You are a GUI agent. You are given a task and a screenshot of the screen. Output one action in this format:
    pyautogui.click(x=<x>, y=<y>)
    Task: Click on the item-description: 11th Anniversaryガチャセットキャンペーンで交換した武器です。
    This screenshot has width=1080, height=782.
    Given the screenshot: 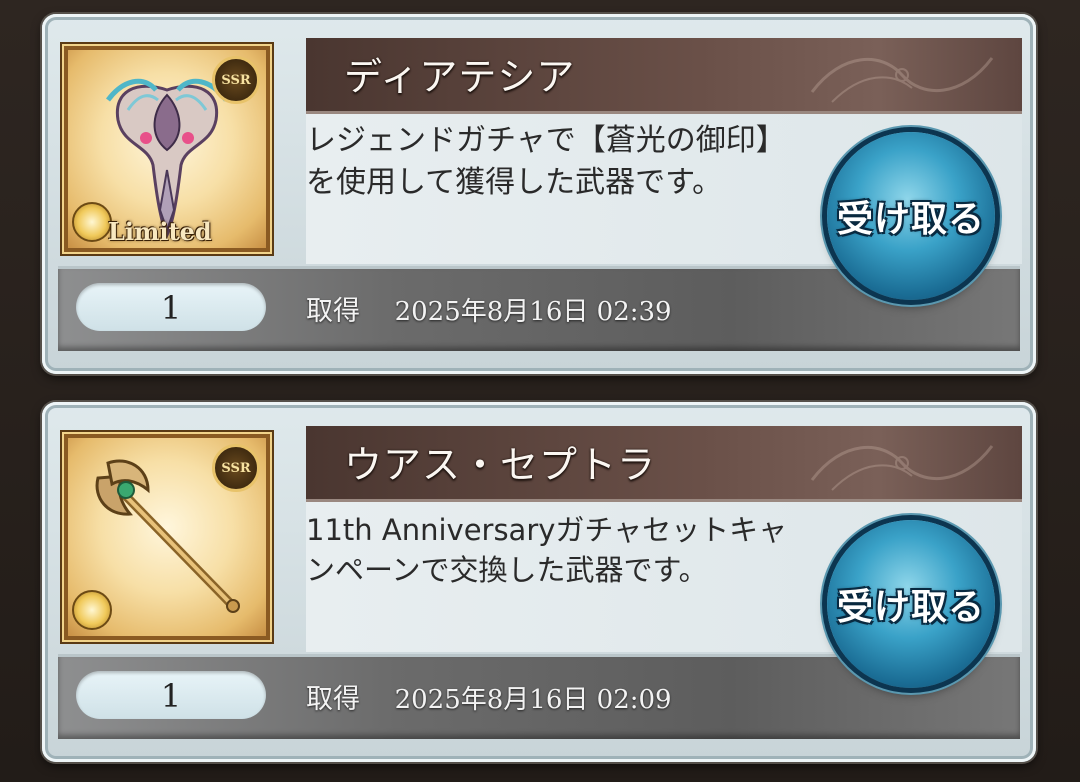 What is the action you would take?
    pyautogui.click(x=547, y=550)
    